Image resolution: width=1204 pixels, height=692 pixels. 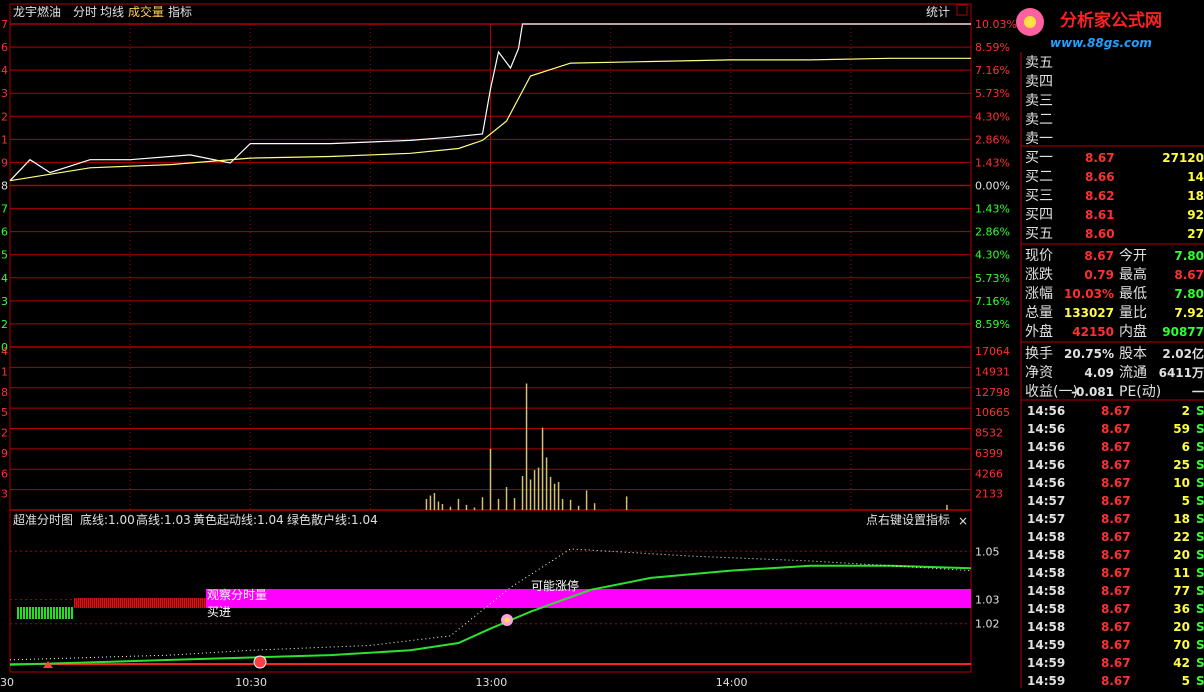 What do you see at coordinates (4, 116) in the screenshot?
I see `price-left-tick: 2` at bounding box center [4, 116].